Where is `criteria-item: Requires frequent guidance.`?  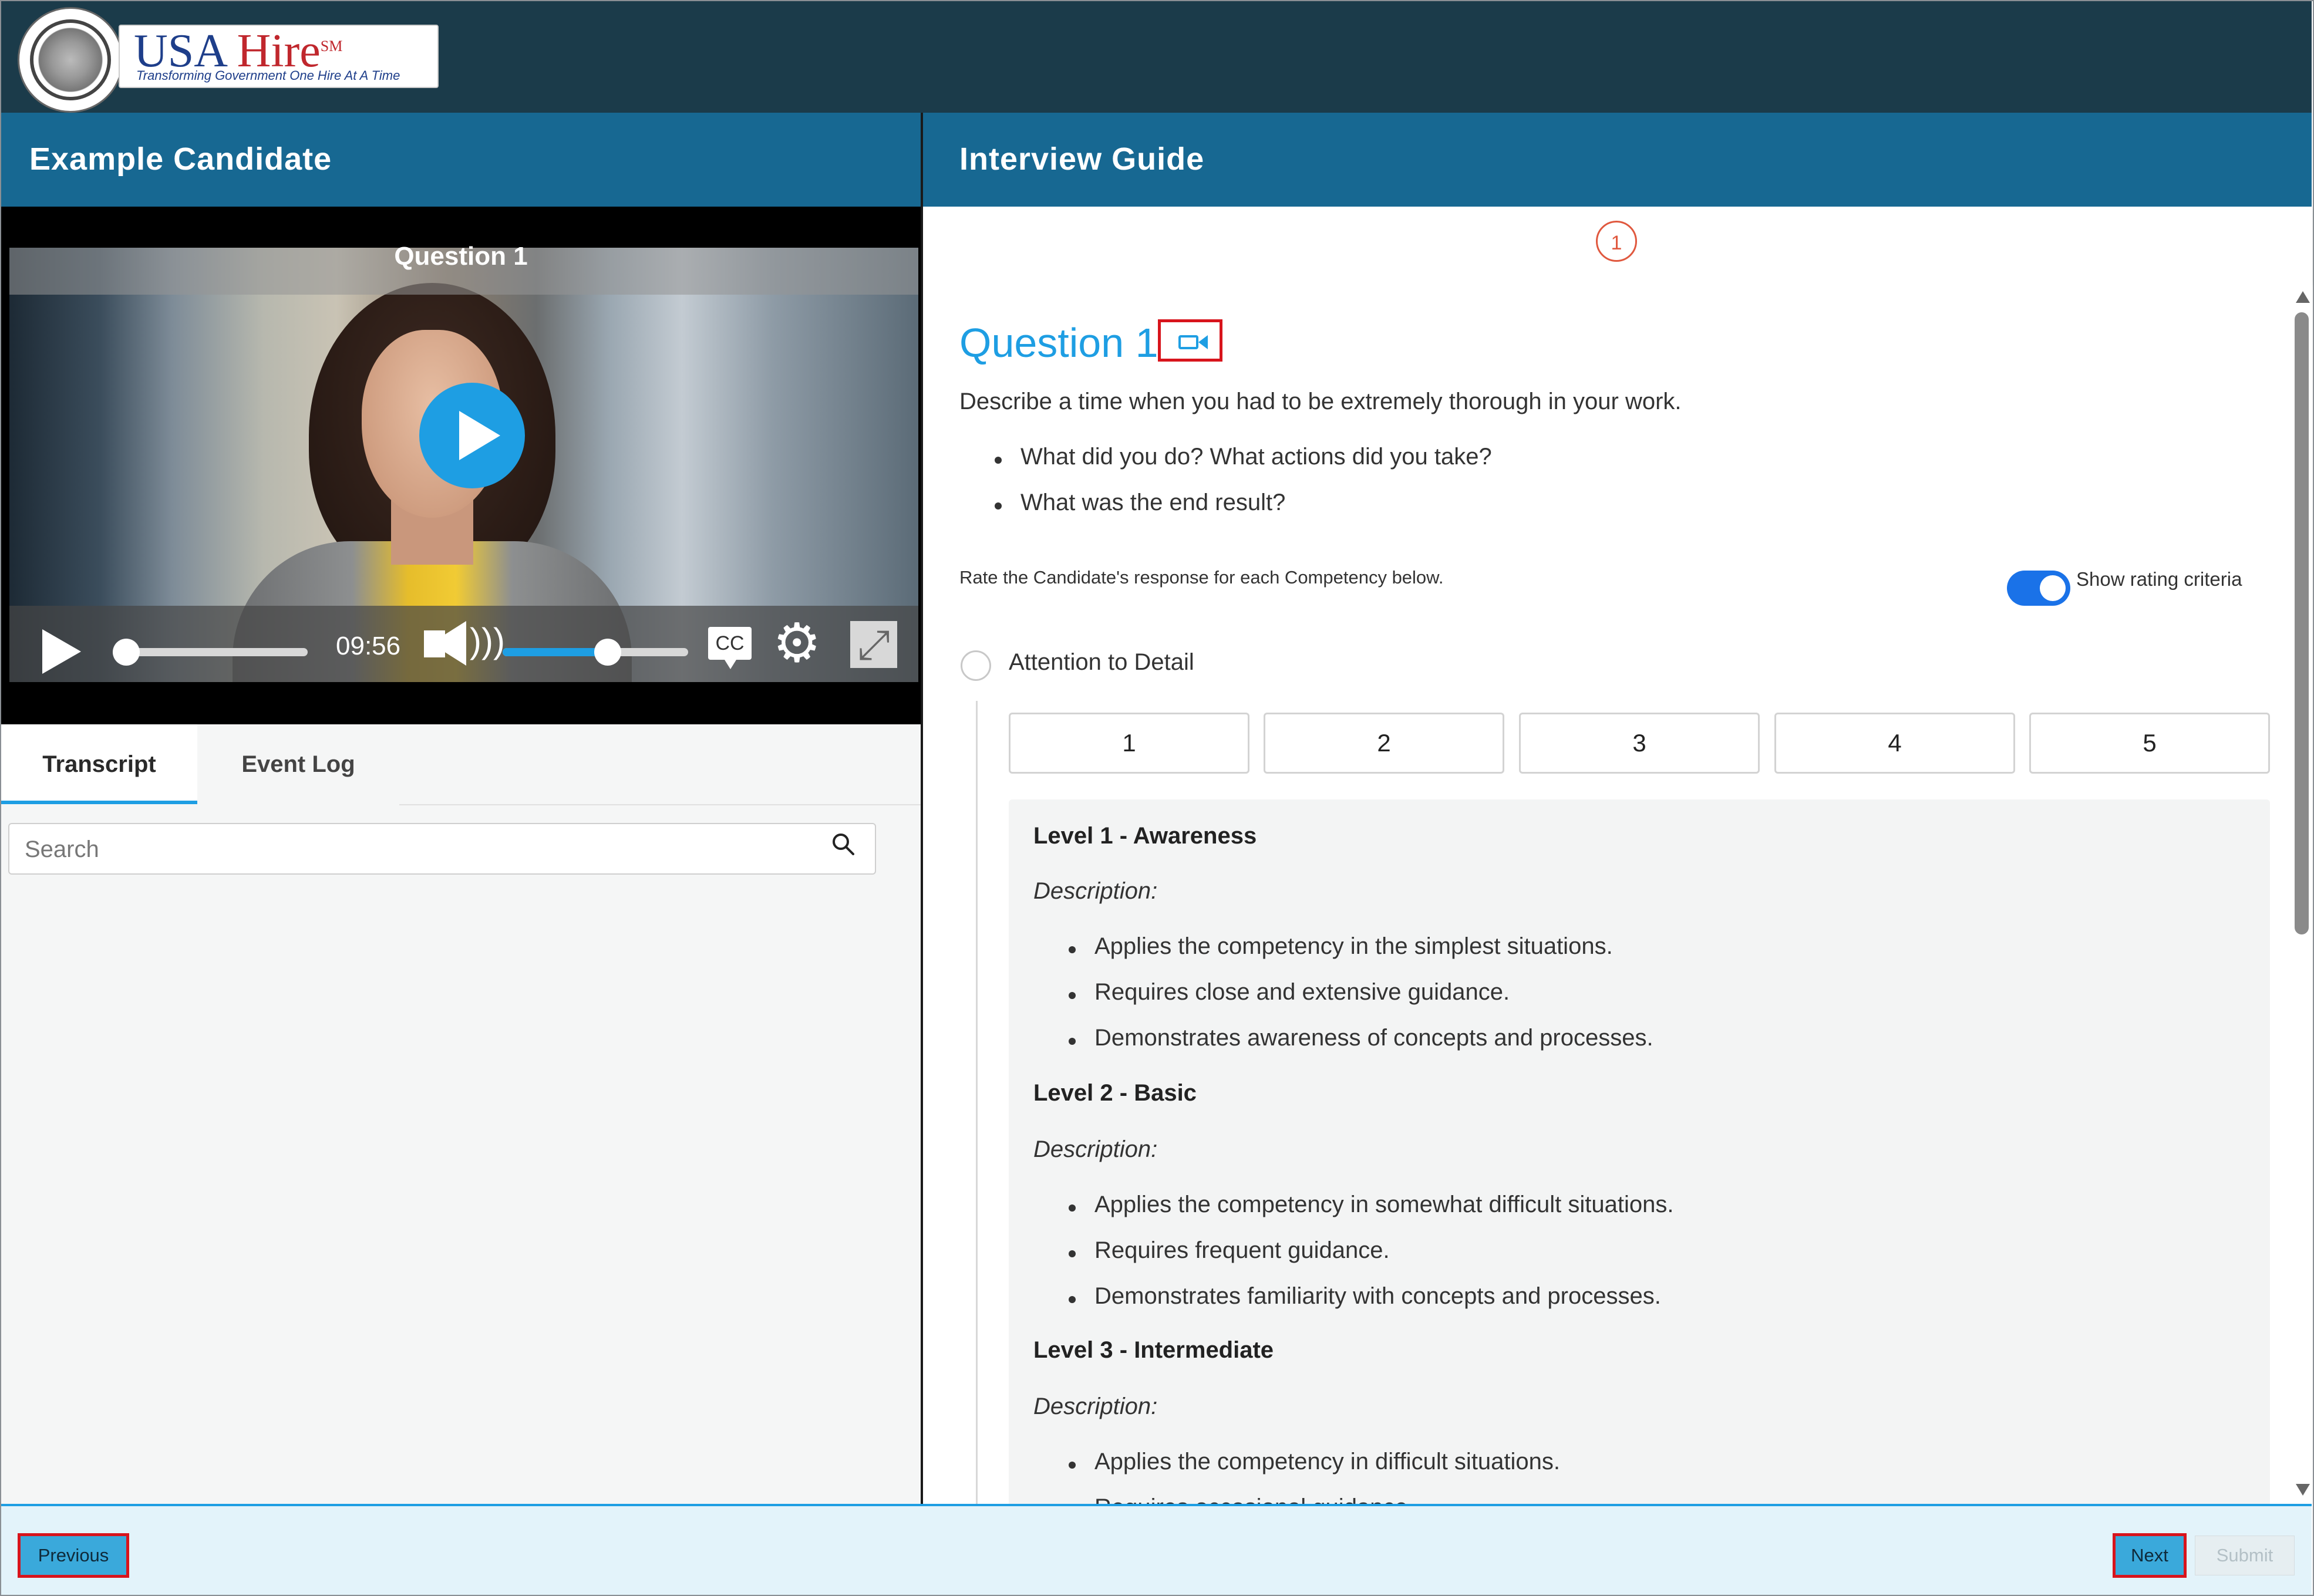 criteria-item: Requires frequent guidance. is located at coordinates (1229, 1250).